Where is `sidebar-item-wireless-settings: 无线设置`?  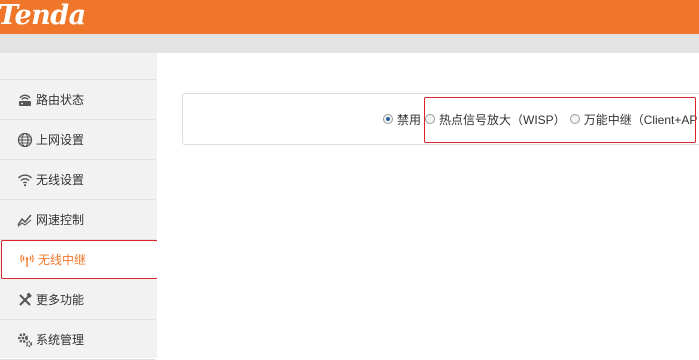
sidebar-item-wireless-settings: 无线设置 is located at coordinates (77, 180).